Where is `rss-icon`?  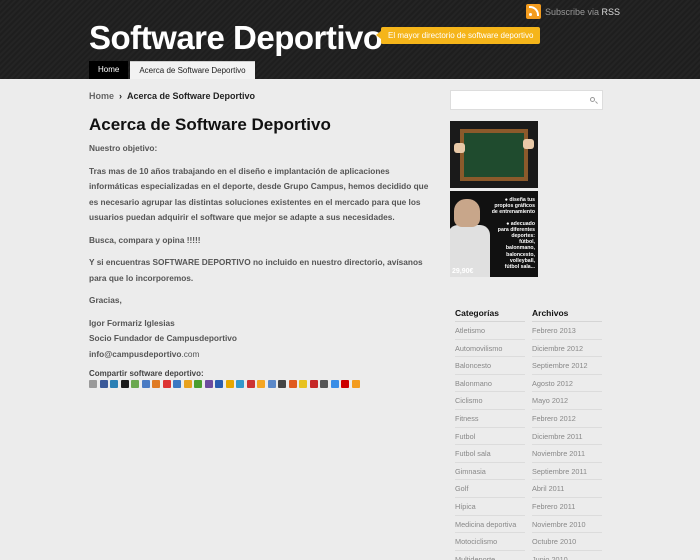 rss-icon is located at coordinates (533, 11).